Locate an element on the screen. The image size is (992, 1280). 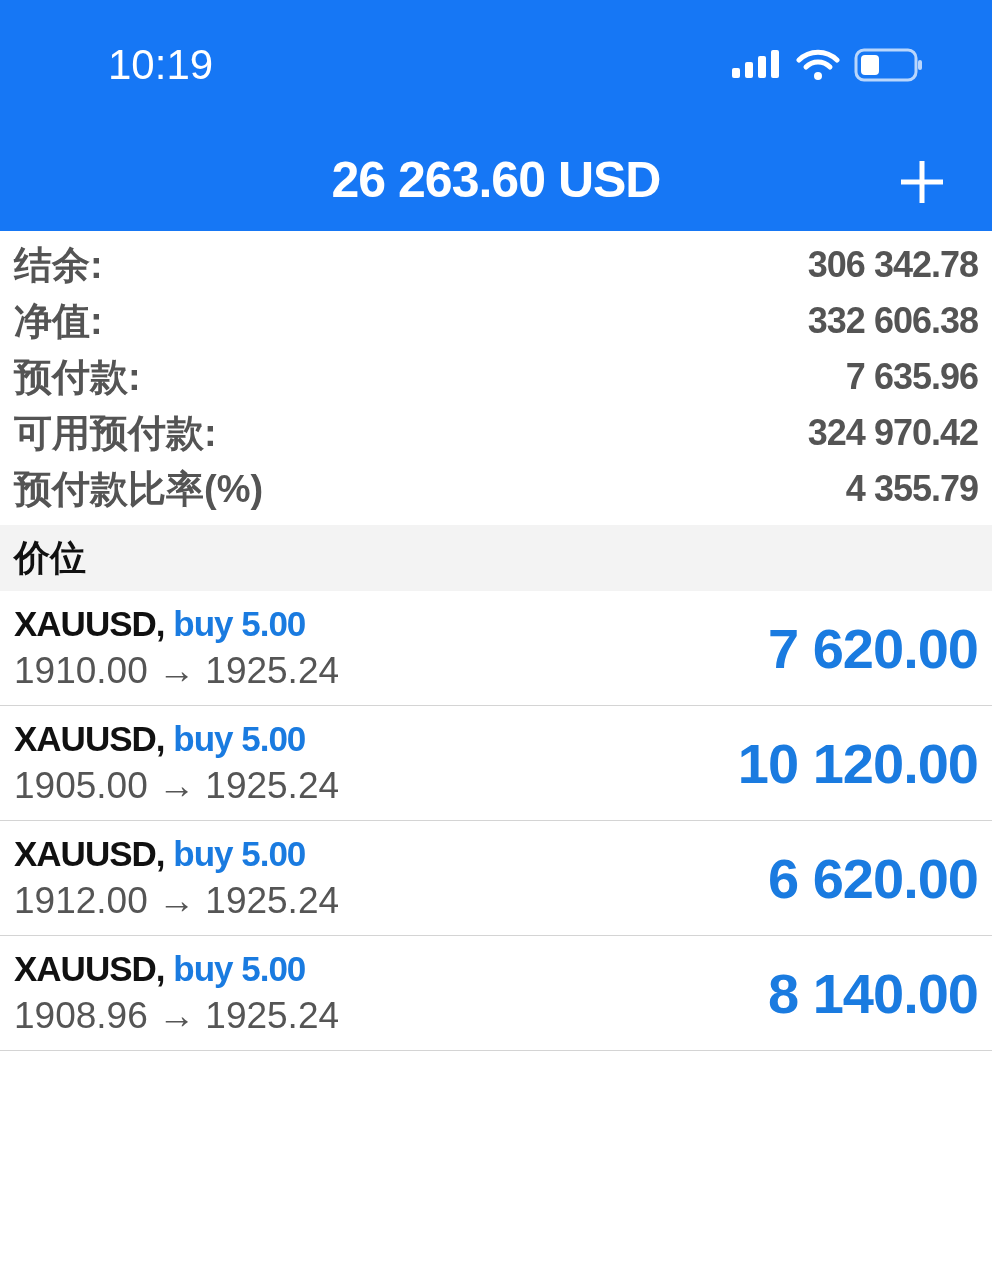
status-time: 10:19 is located at coordinates (161, 65).